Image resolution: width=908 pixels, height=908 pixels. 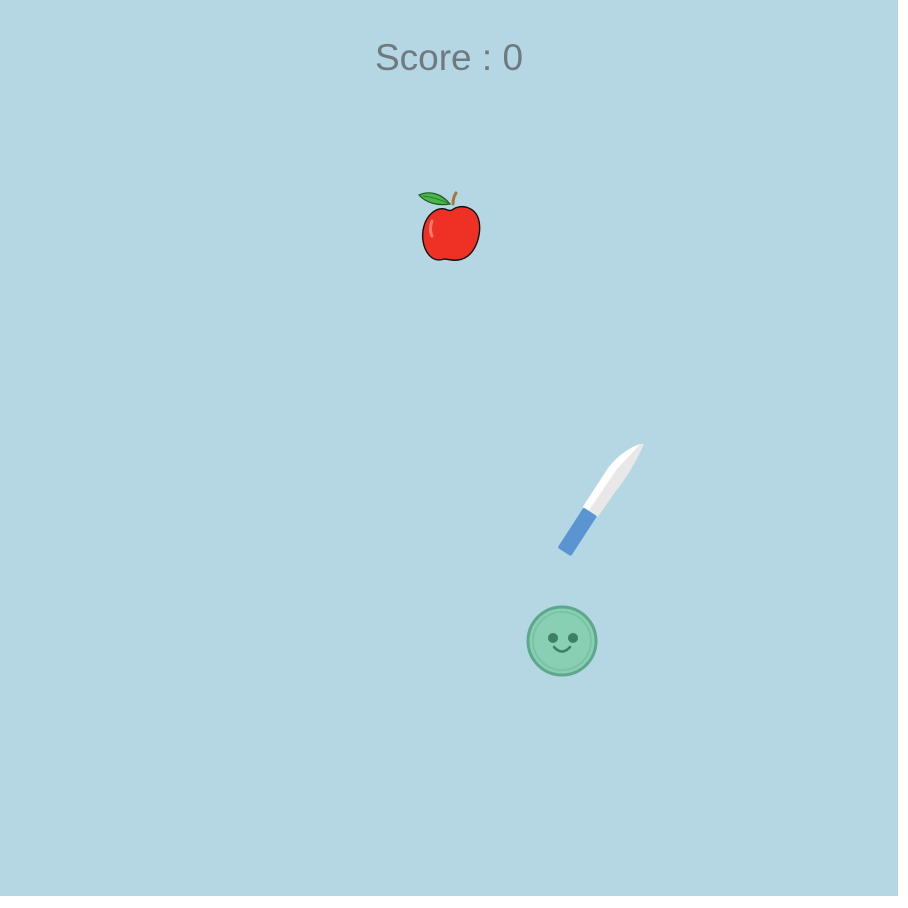 What do you see at coordinates (598, 500) in the screenshot?
I see `knife-icon` at bounding box center [598, 500].